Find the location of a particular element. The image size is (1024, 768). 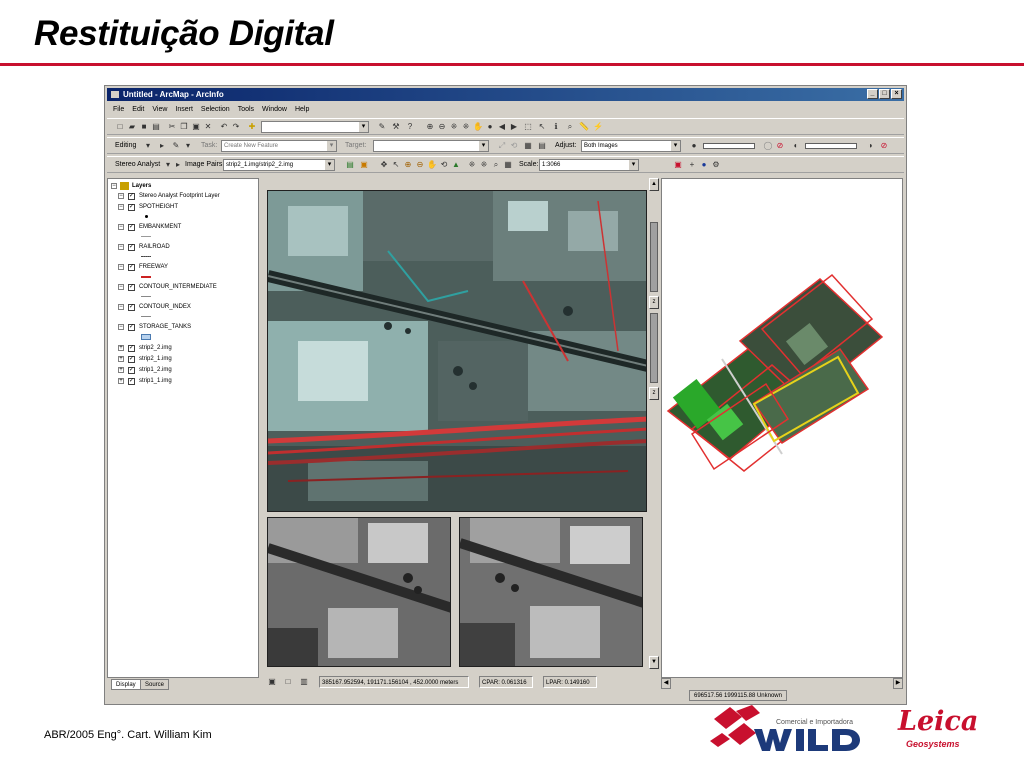

menu-selection: Selection is located at coordinates (215, 110).